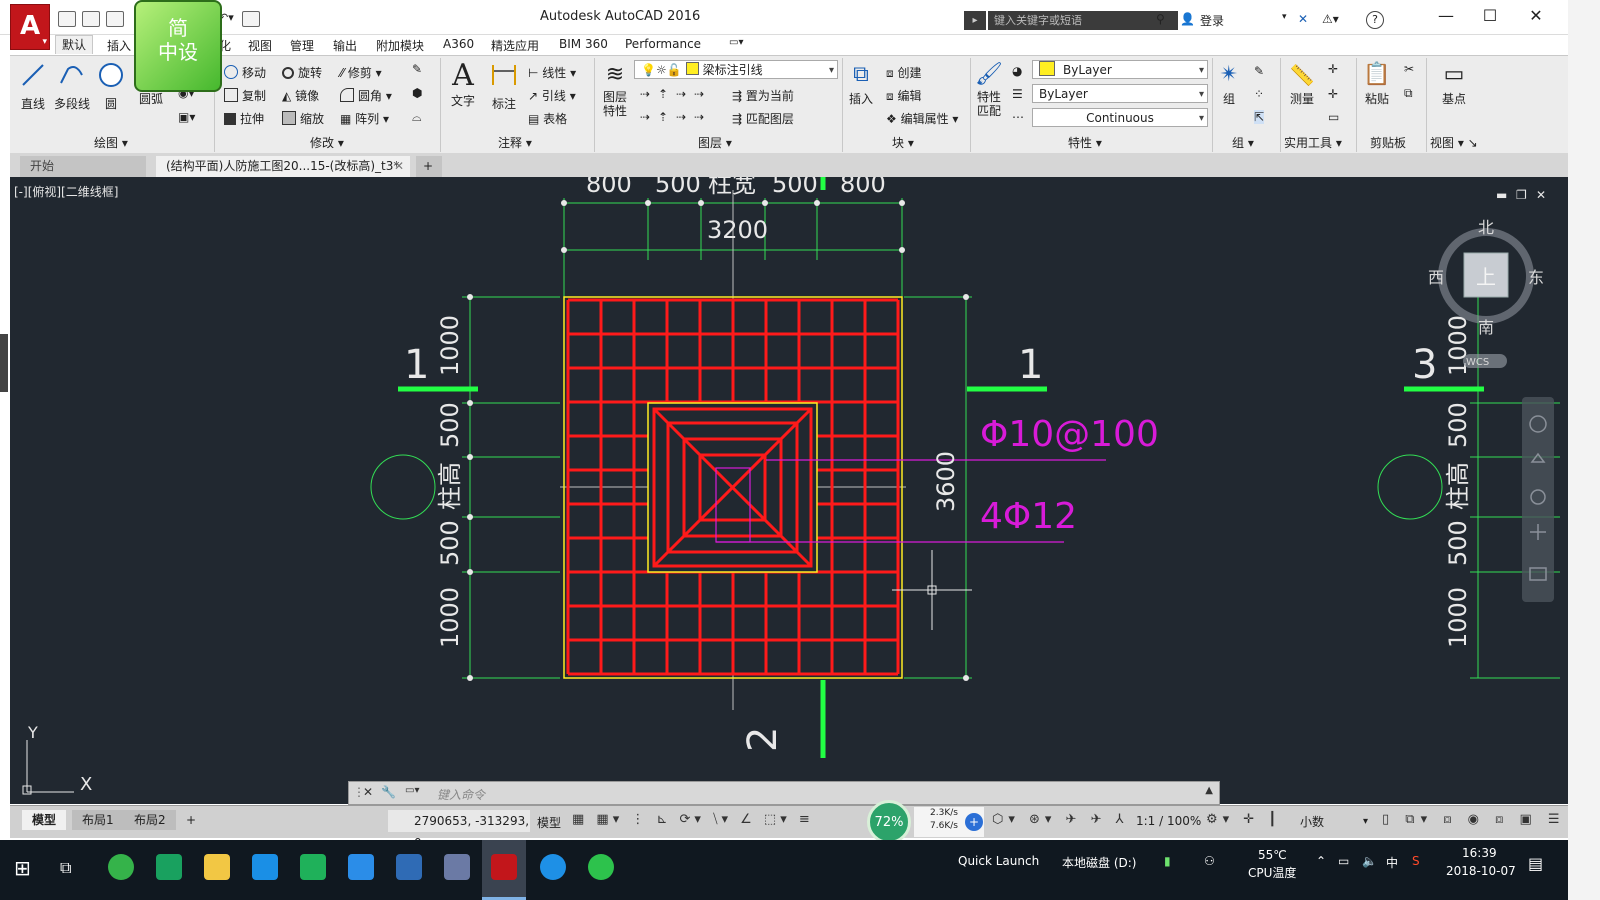 Image resolution: width=1600 pixels, height=900 pixels. What do you see at coordinates (368, 792) in the screenshot?
I see `command-close-icon: ✕` at bounding box center [368, 792].